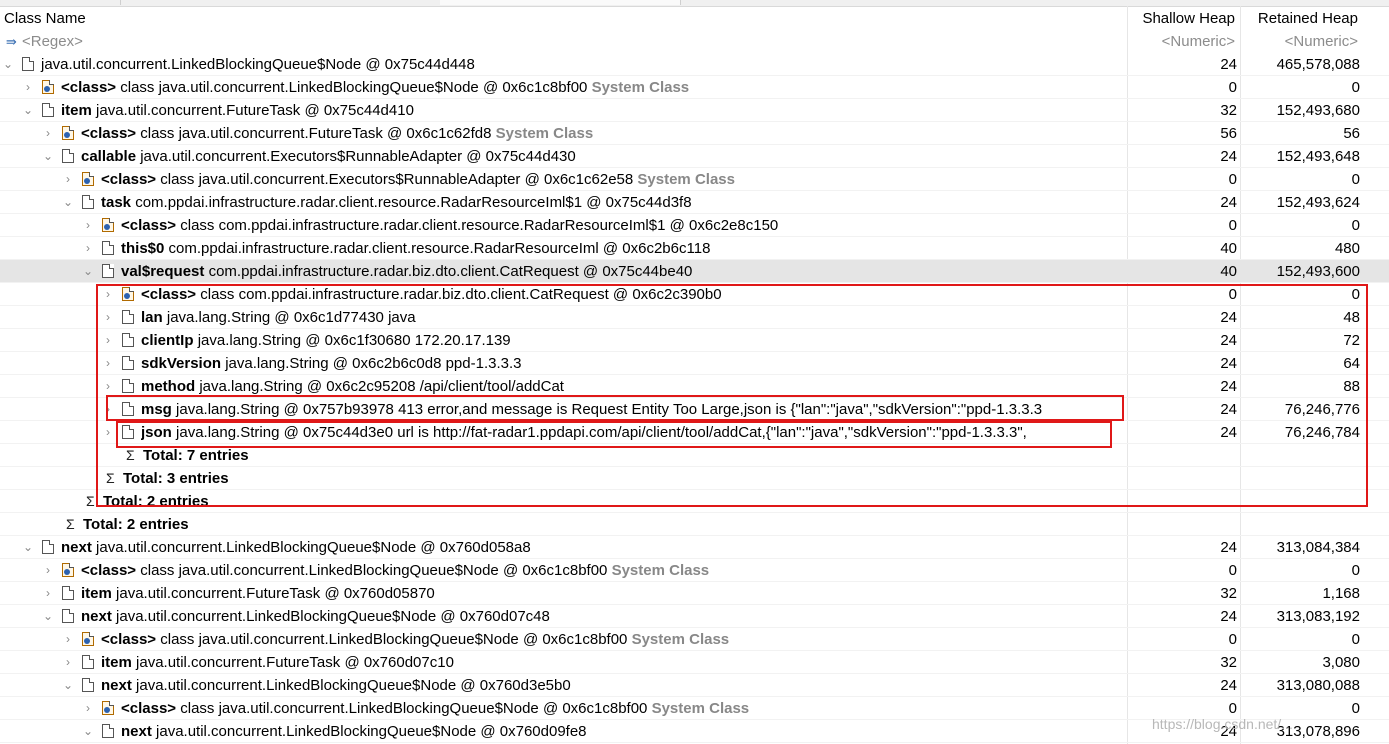  What do you see at coordinates (1318, 547) in the screenshot?
I see `retained-heap-value: 313,084,384` at bounding box center [1318, 547].